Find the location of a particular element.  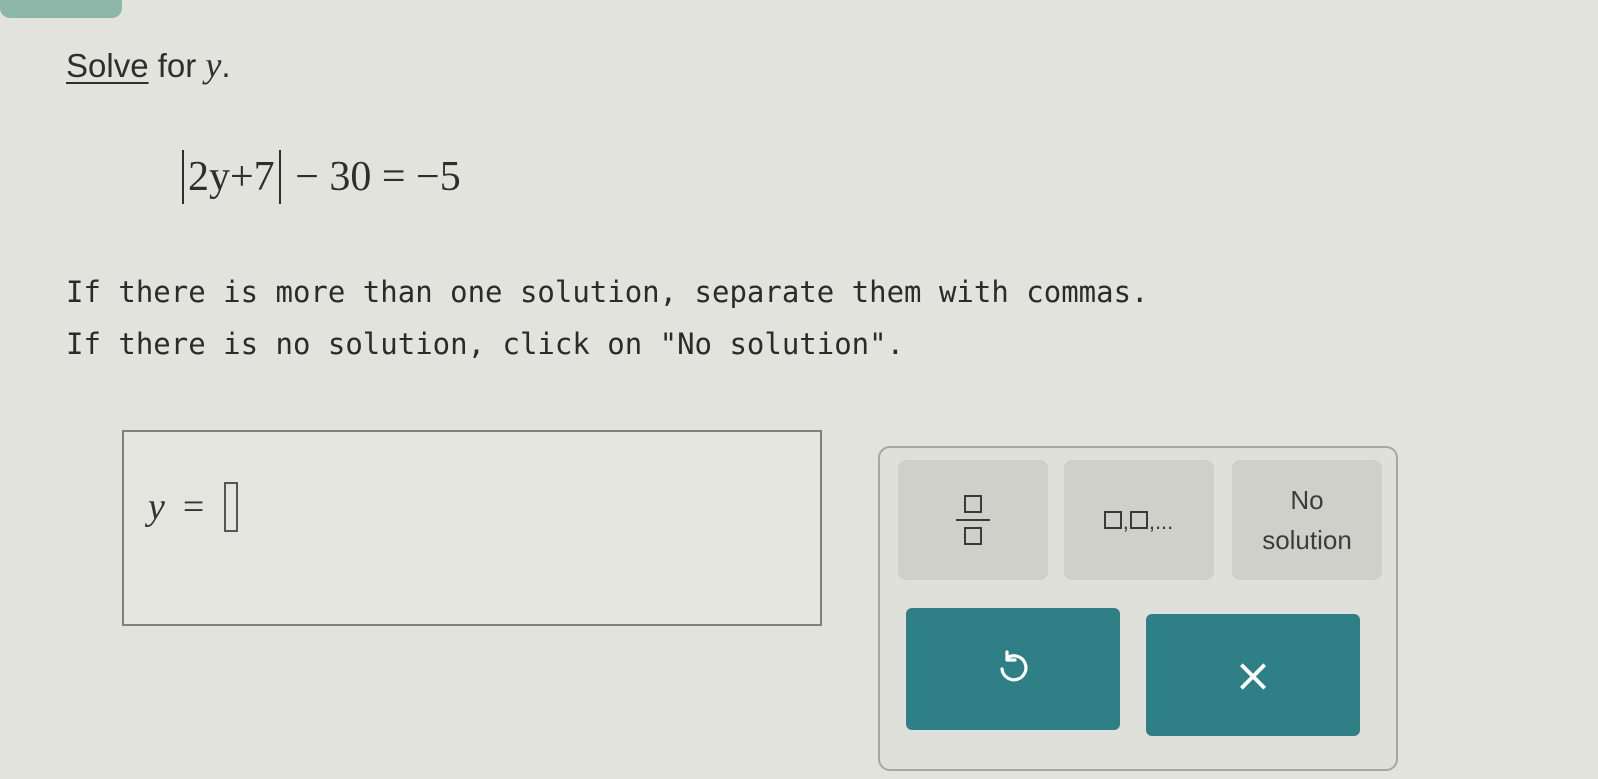

title-period: . is located at coordinates (226, 65).